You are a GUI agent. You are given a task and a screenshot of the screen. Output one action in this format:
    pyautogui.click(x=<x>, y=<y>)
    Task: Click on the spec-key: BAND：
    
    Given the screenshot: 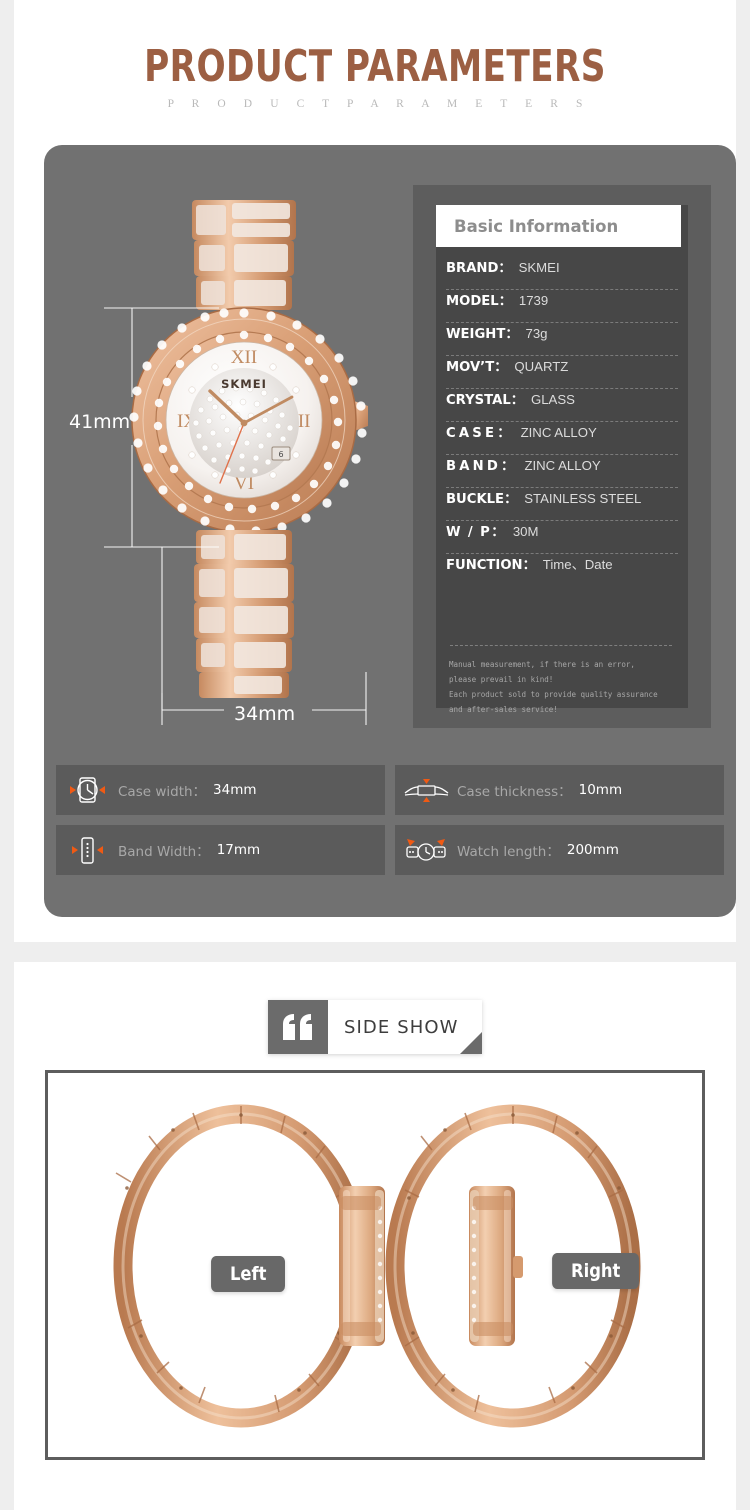 What is the action you would take?
    pyautogui.click(x=482, y=466)
    